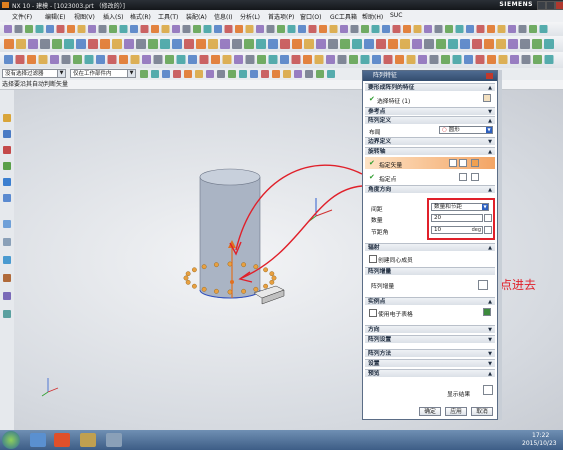  I want to click on section-angular-direction: 角度方向 ▲, so click(430, 189).